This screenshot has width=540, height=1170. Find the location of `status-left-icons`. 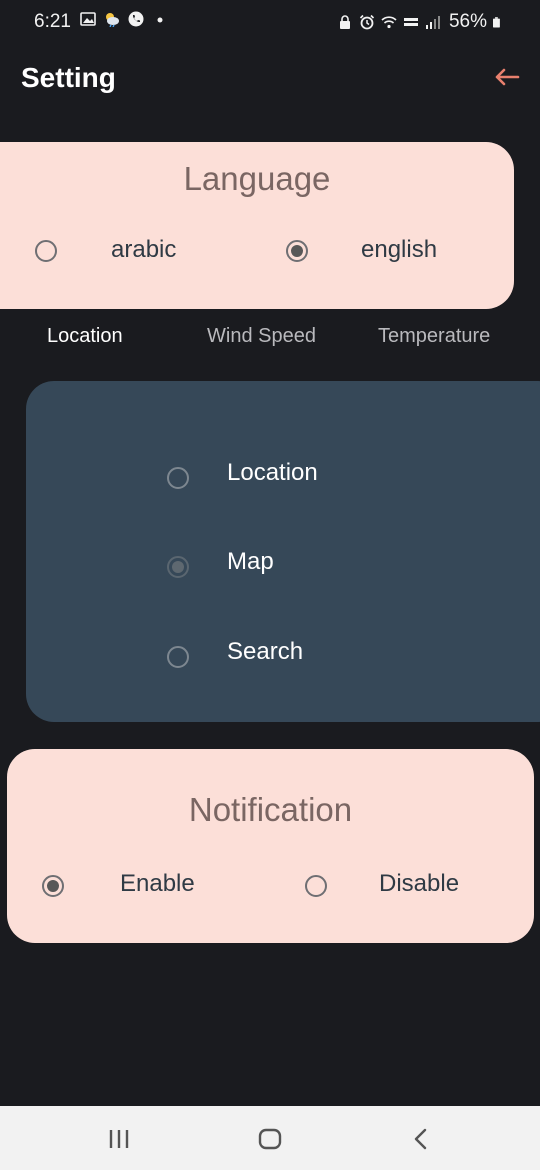

status-left-icons is located at coordinates (124, 19).